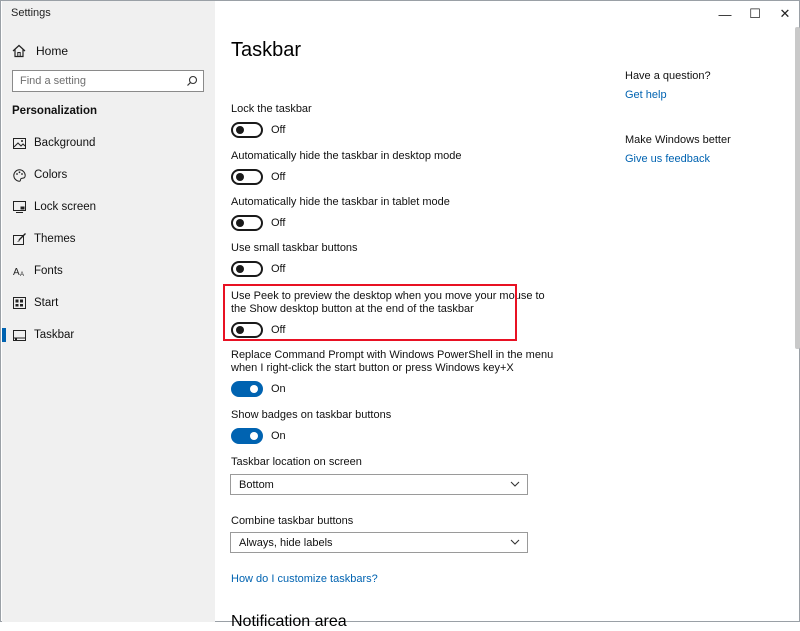 This screenshot has height=631, width=800. I want to click on setting-label: Use small taskbar buttons, so click(294, 248).